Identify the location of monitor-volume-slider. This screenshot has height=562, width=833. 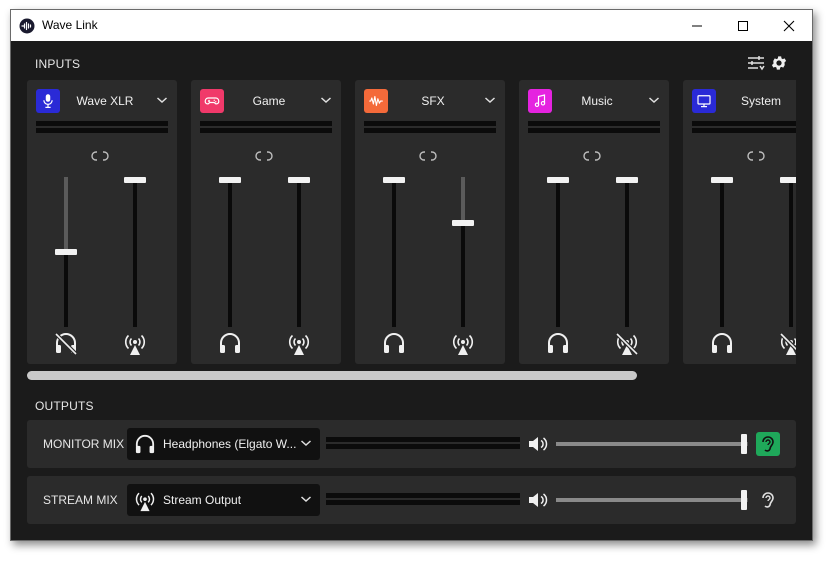
(652, 444).